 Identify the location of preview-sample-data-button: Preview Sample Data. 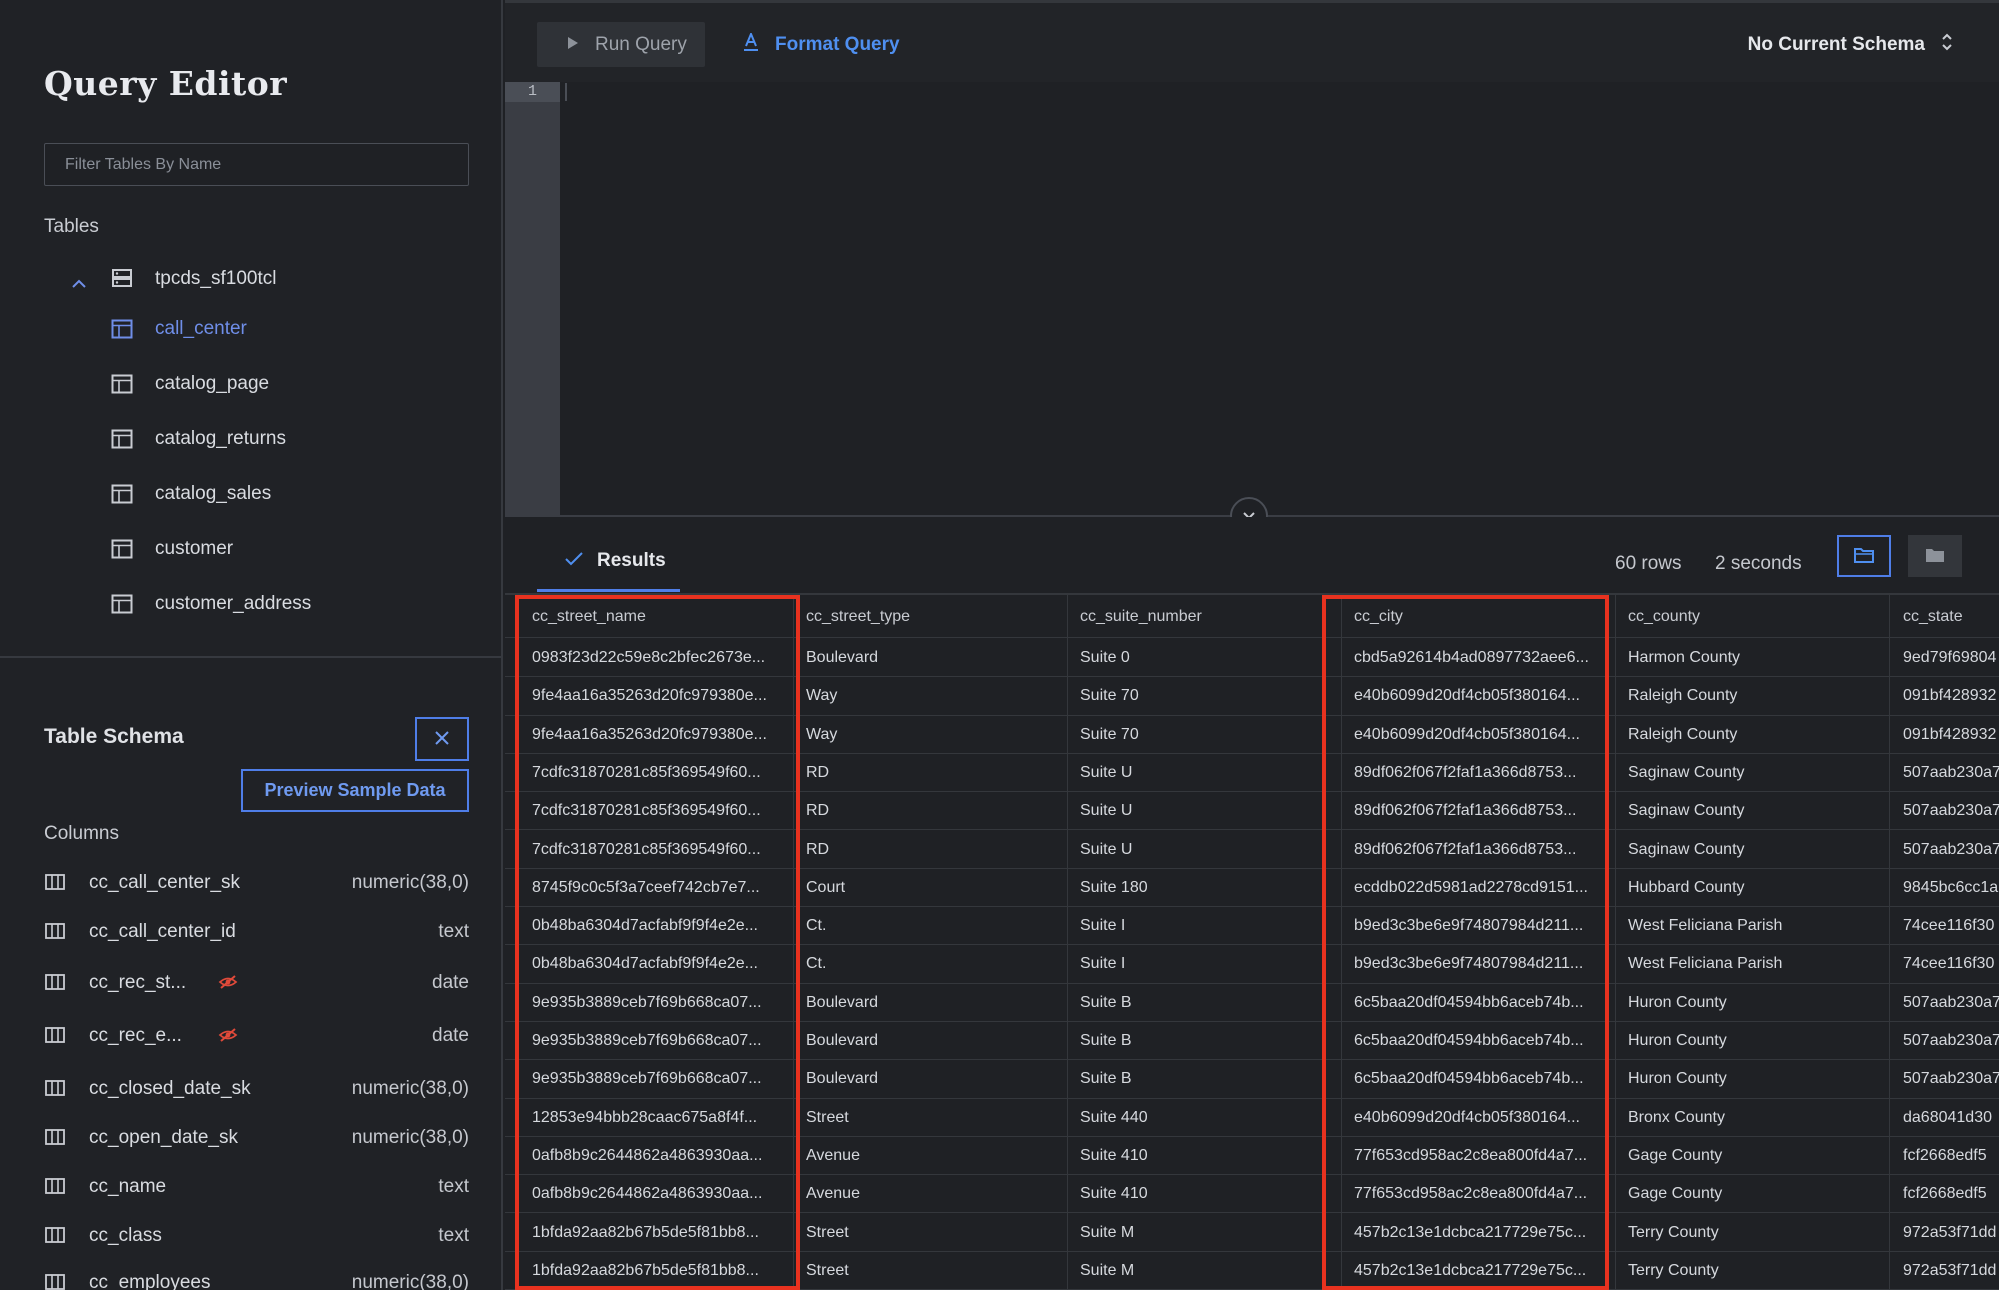
(355, 790).